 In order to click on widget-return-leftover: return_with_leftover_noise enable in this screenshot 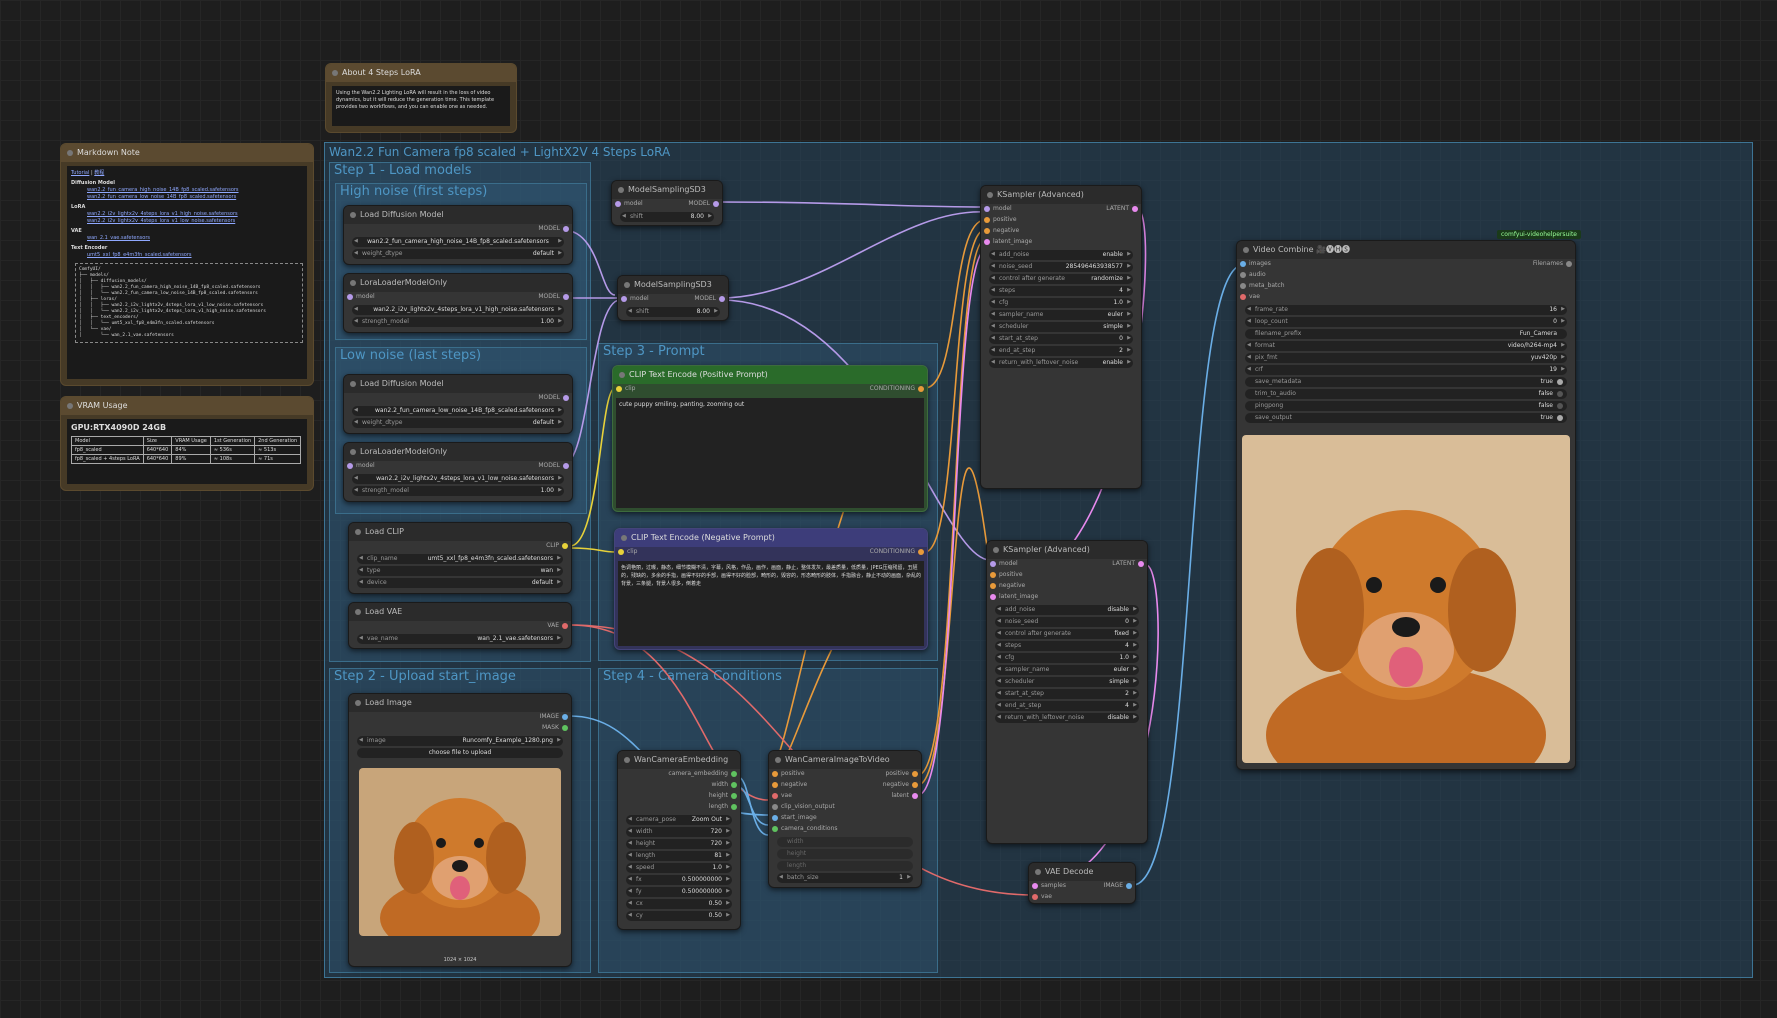, I will do `click(1061, 363)`.